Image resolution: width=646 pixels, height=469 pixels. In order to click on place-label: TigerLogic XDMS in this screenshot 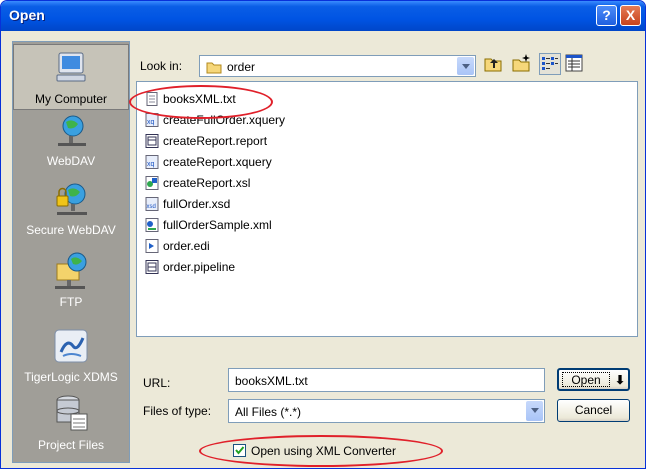, I will do `click(71, 377)`.